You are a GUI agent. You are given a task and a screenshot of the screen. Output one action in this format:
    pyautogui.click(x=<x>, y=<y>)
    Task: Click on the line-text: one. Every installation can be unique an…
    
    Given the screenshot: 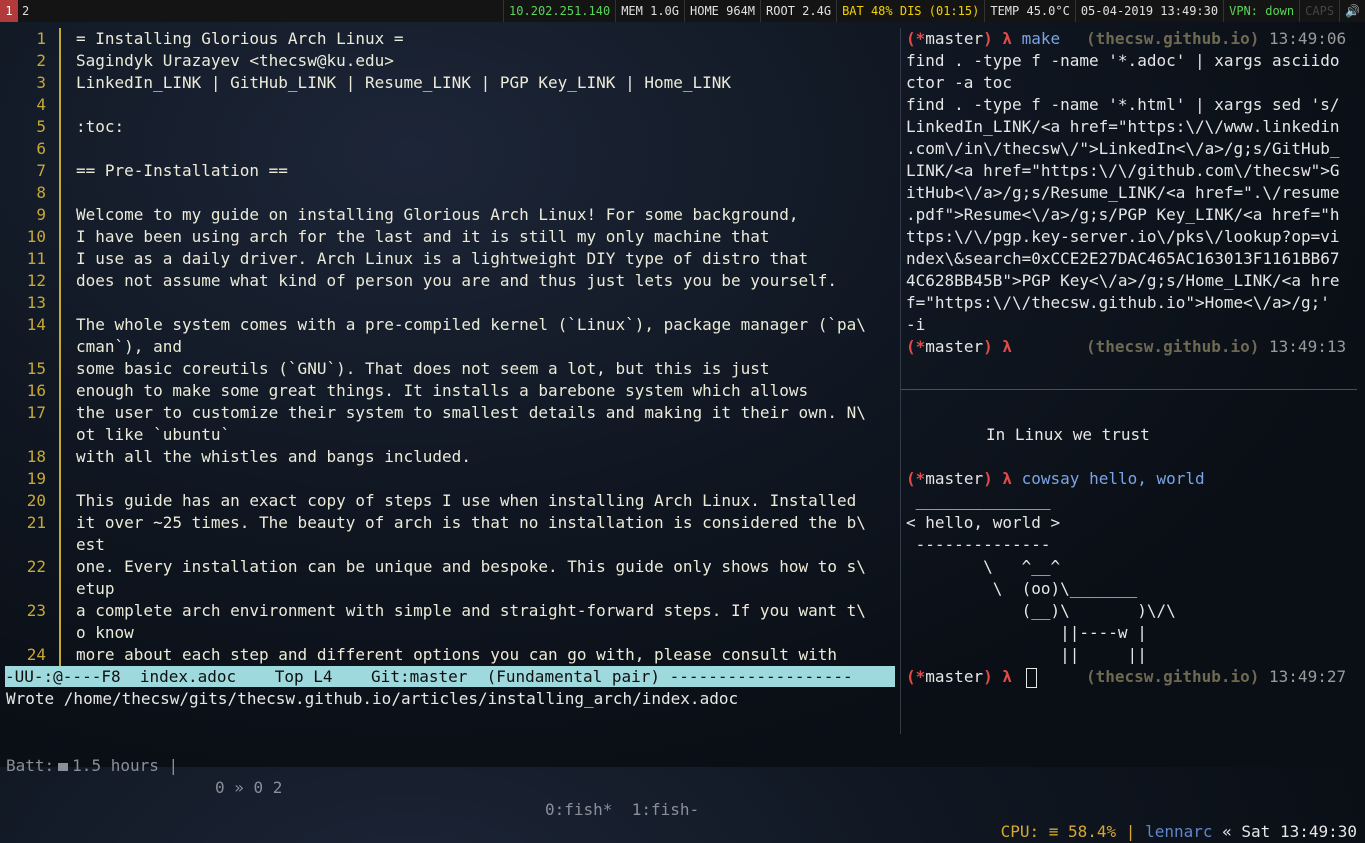 What is the action you would take?
    pyautogui.click(x=471, y=566)
    